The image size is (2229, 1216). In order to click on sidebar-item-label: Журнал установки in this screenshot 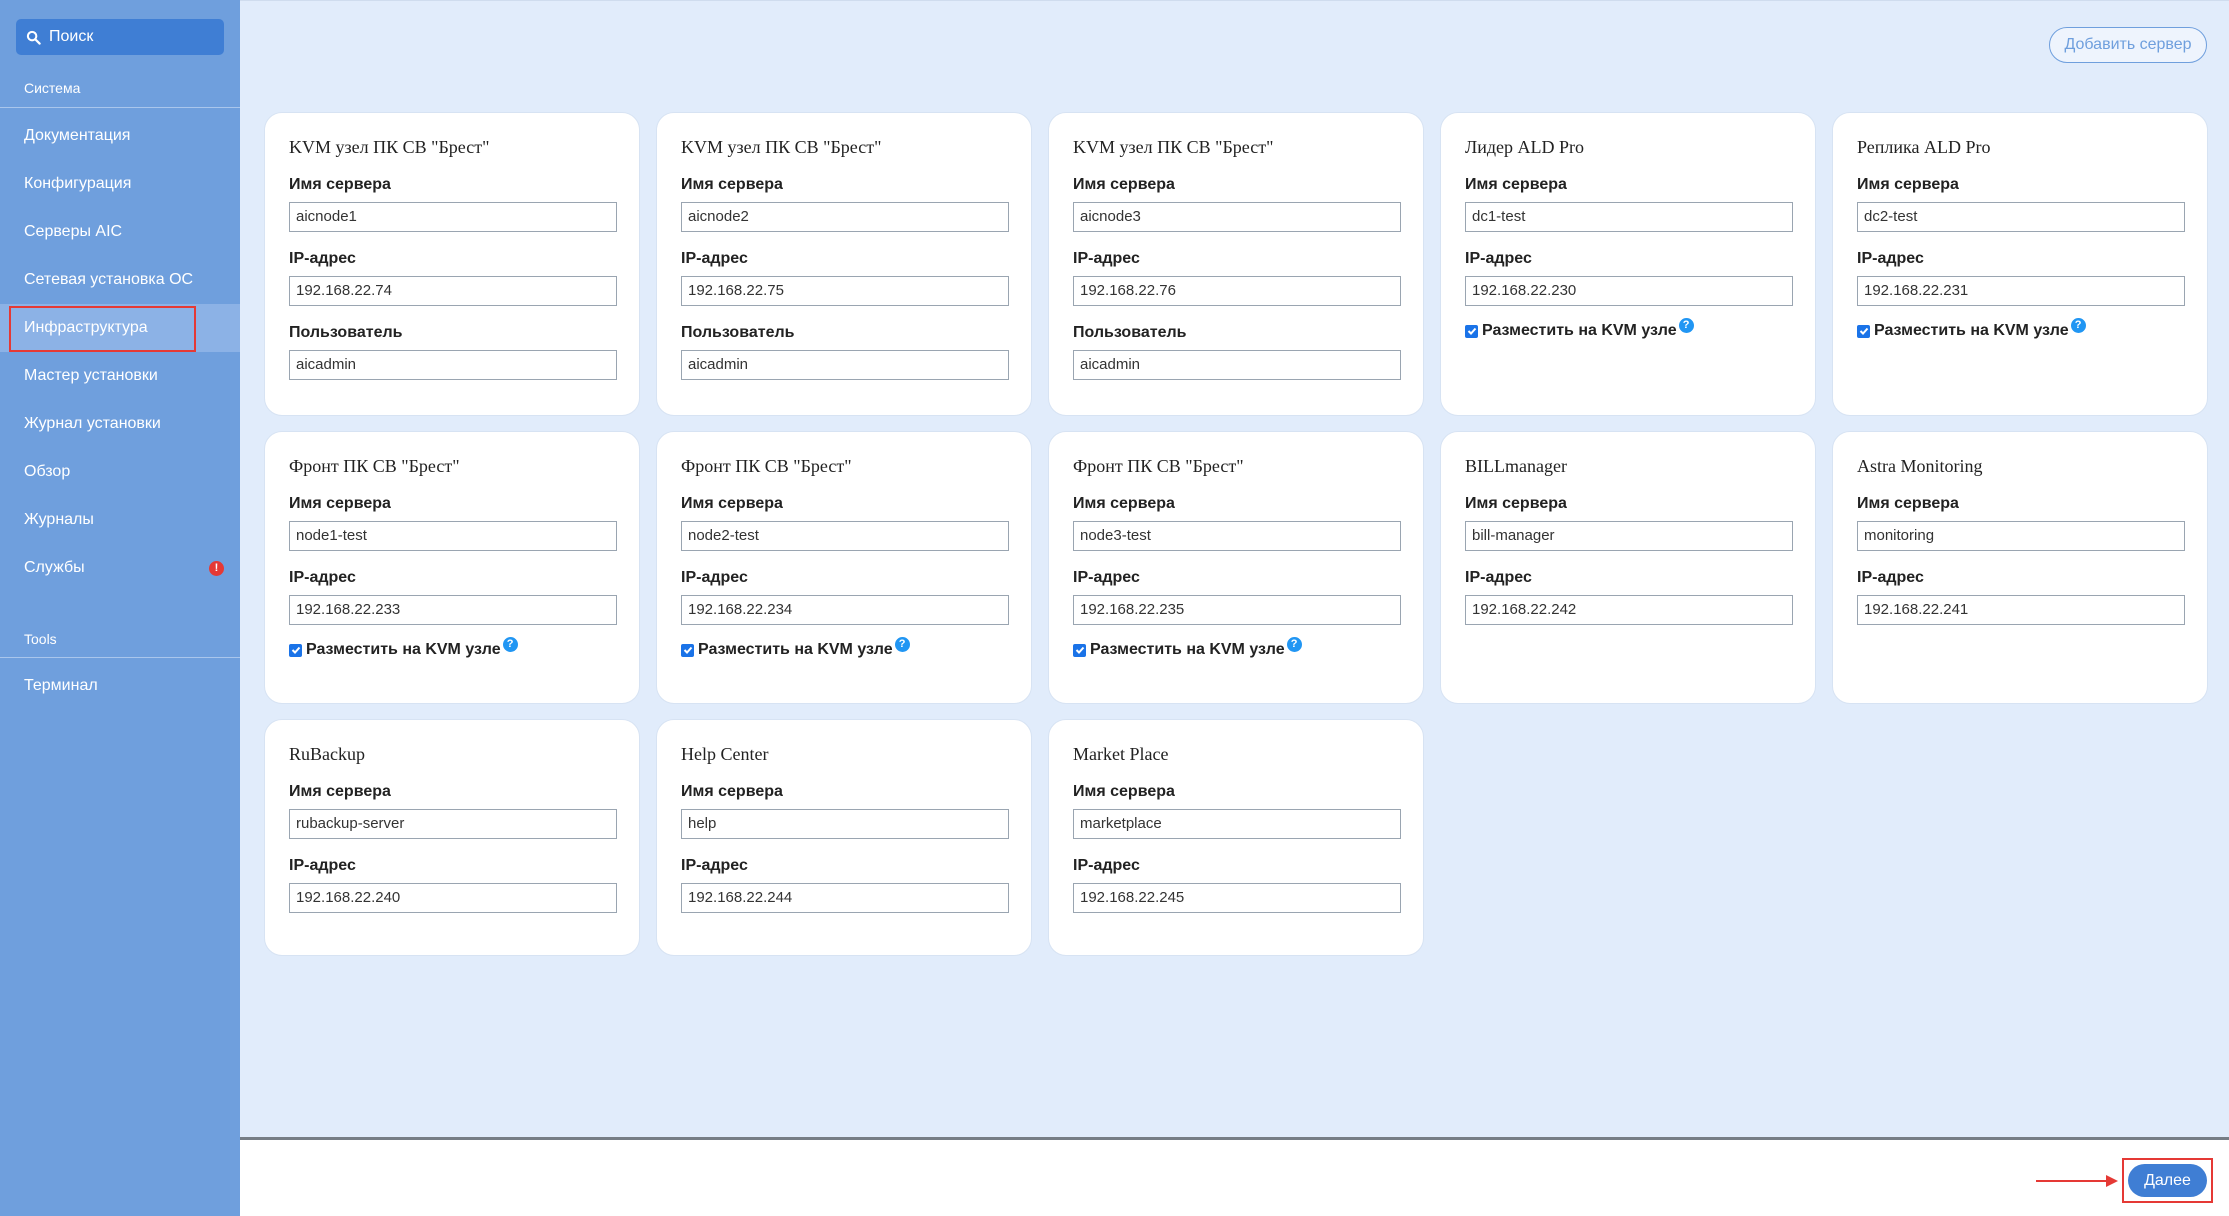, I will do `click(92, 423)`.